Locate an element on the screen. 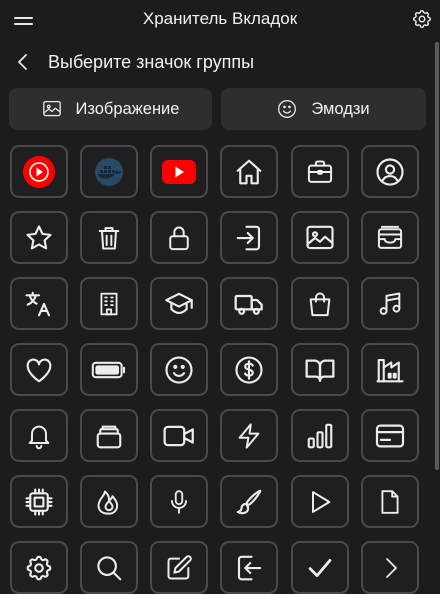 The width and height of the screenshot is (440, 594). icon-tile-image is located at coordinates (320, 237).